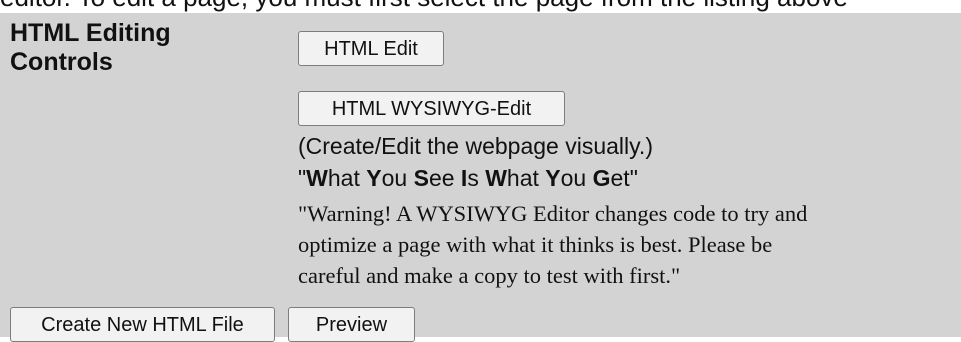 The width and height of the screenshot is (961, 342). Describe the element at coordinates (624, 178) in the screenshot. I see `motto-word-et: et"` at that location.